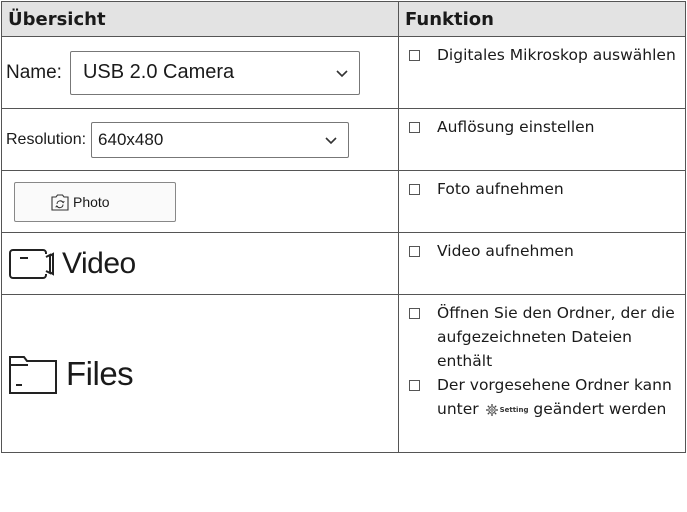 The image size is (687, 512). I want to click on video-label: Video, so click(99, 263).